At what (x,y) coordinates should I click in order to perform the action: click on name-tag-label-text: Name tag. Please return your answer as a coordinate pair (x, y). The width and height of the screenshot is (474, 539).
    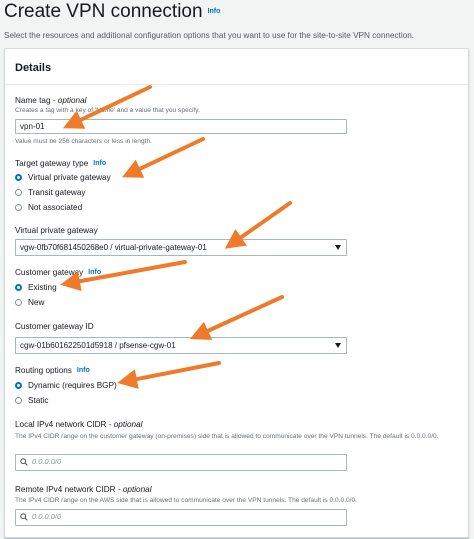
    Looking at the image, I should click on (33, 100).